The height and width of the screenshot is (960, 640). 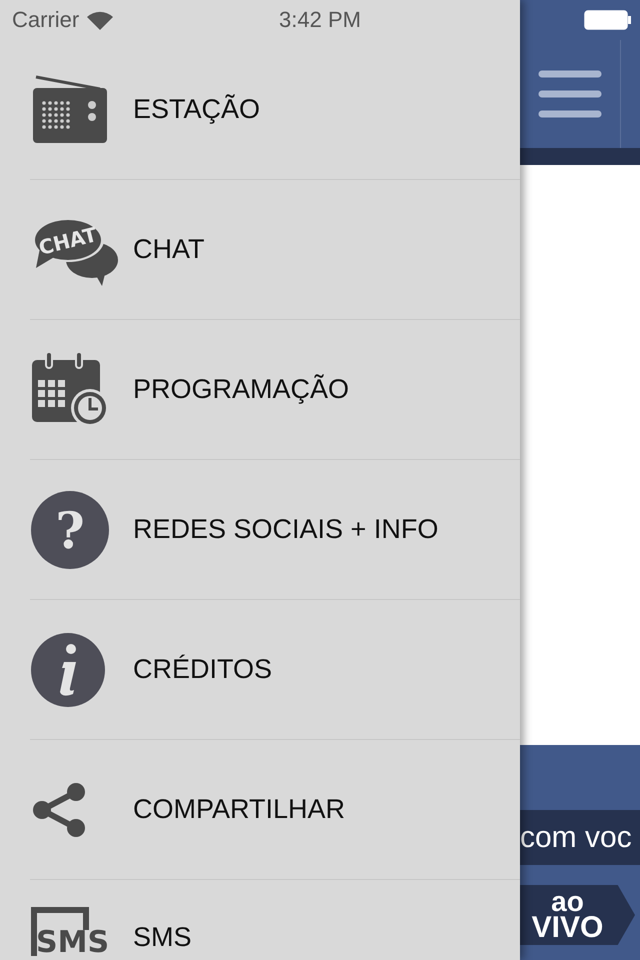 I want to click on menu-item: SMS SMS, so click(x=275, y=920).